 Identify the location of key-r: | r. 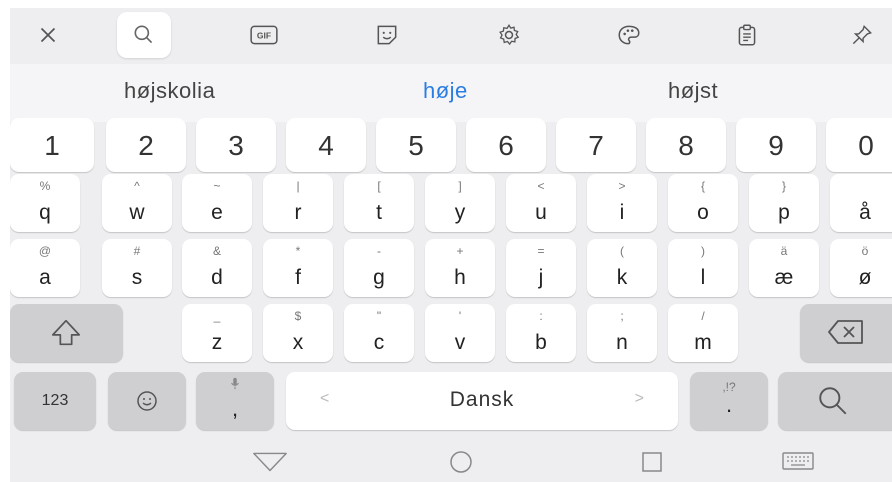
(298, 203).